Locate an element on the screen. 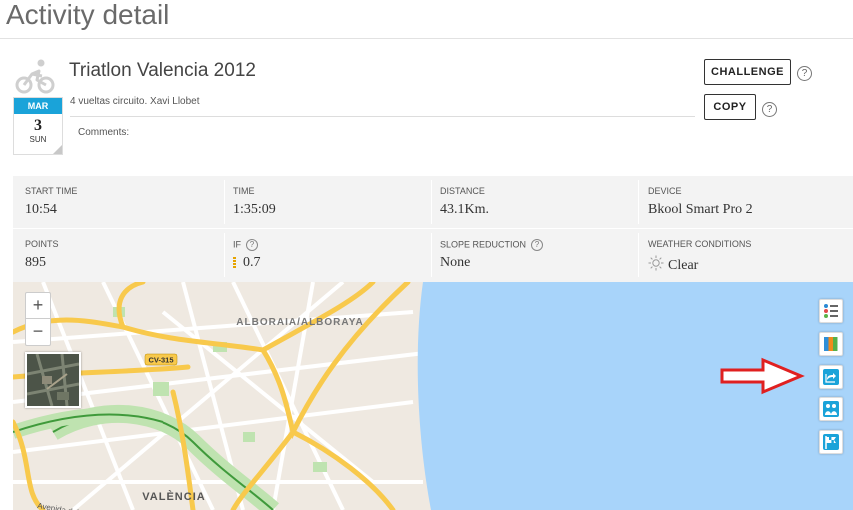 The image size is (853, 510). stat-label: SLOPE REDUCTION is located at coordinates (483, 244).